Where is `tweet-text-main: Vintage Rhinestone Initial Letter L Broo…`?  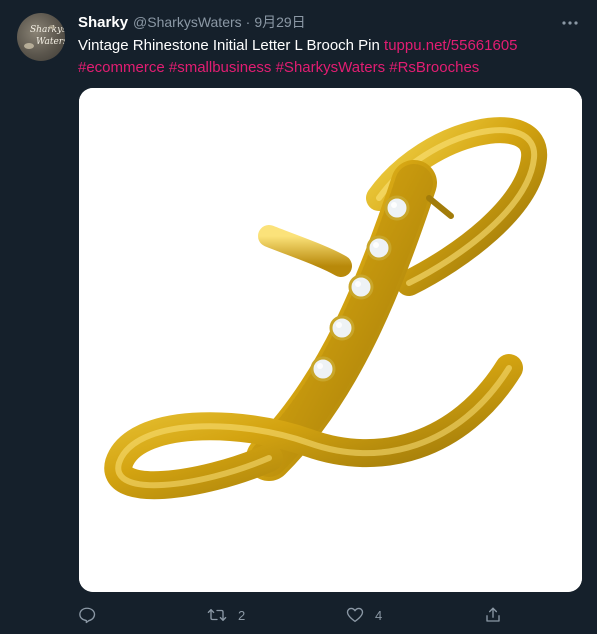 tweet-text-main: Vintage Rhinestone Initial Letter L Broo… is located at coordinates (229, 45).